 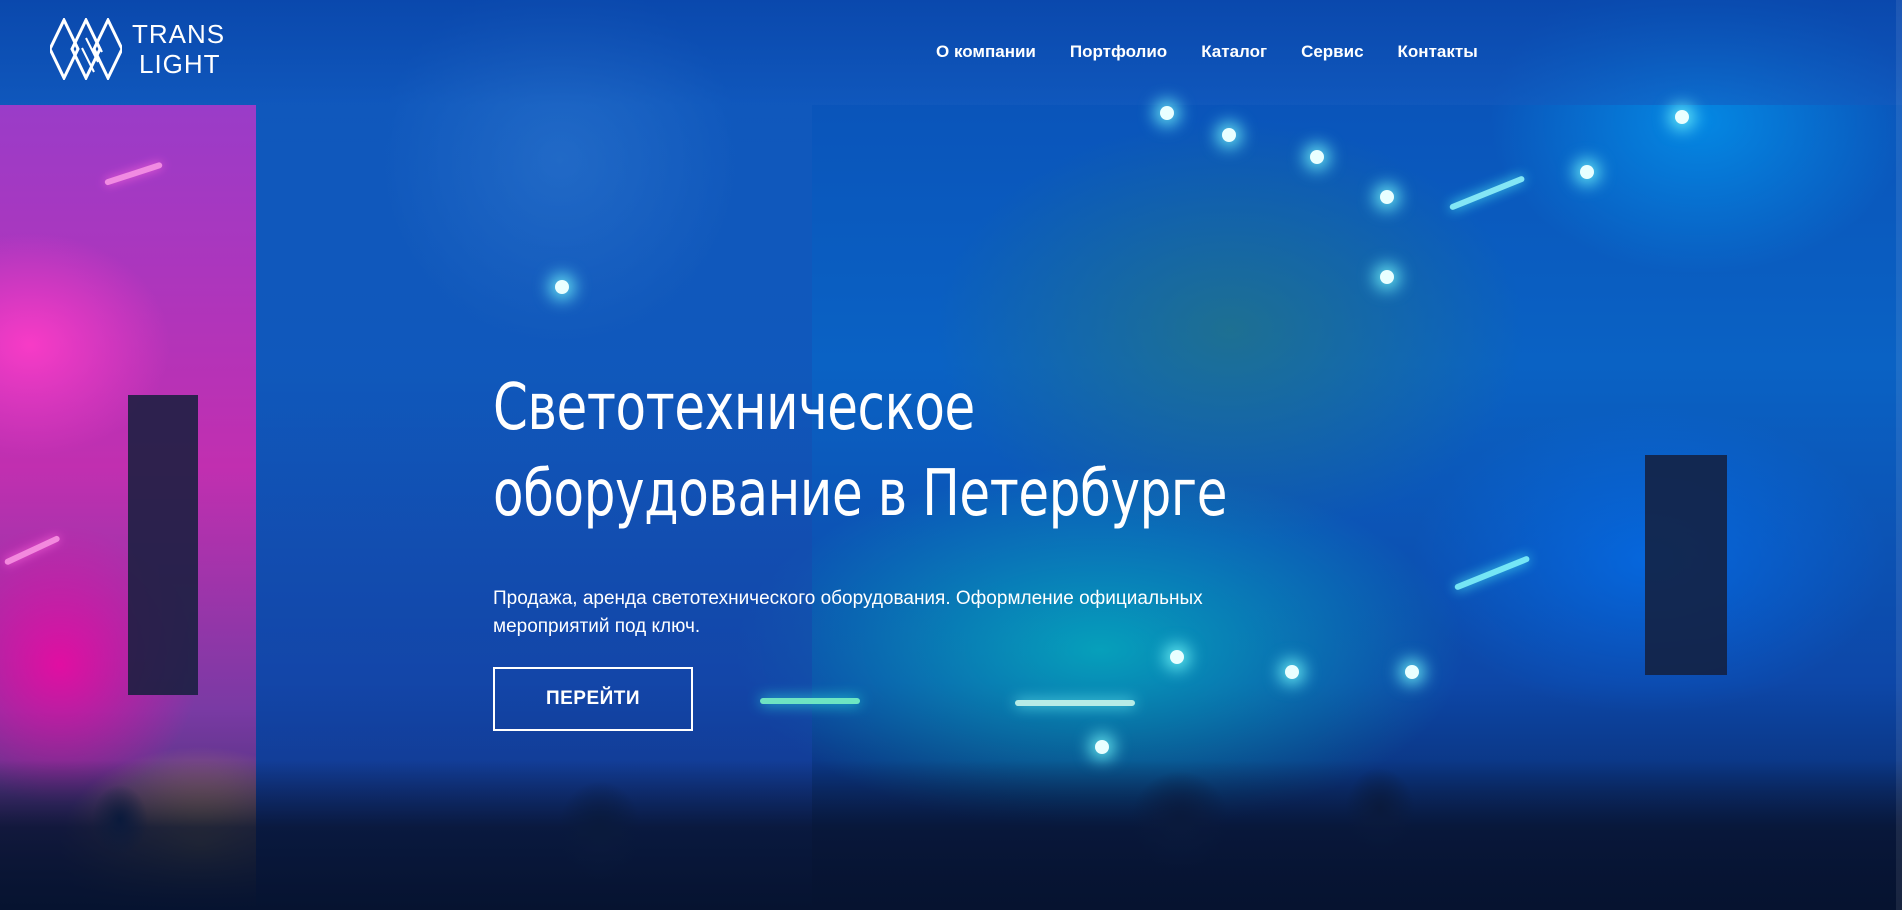 I want to click on logo-text: TRANS LIGHT, so click(x=178, y=49).